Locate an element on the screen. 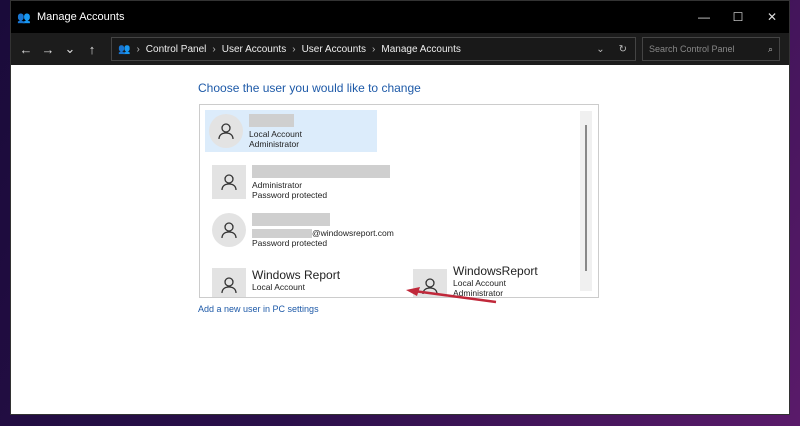 The height and width of the screenshot is (426, 800). account-item-1: Local Account Administrator is located at coordinates (291, 131).